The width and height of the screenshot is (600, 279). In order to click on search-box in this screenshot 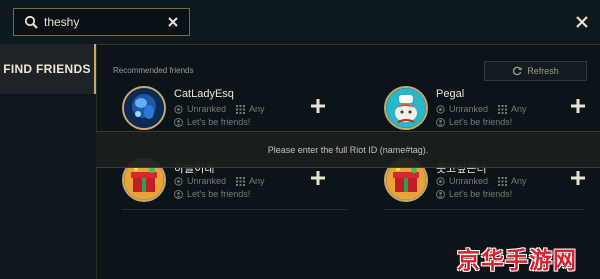, I will do `click(101, 22)`.